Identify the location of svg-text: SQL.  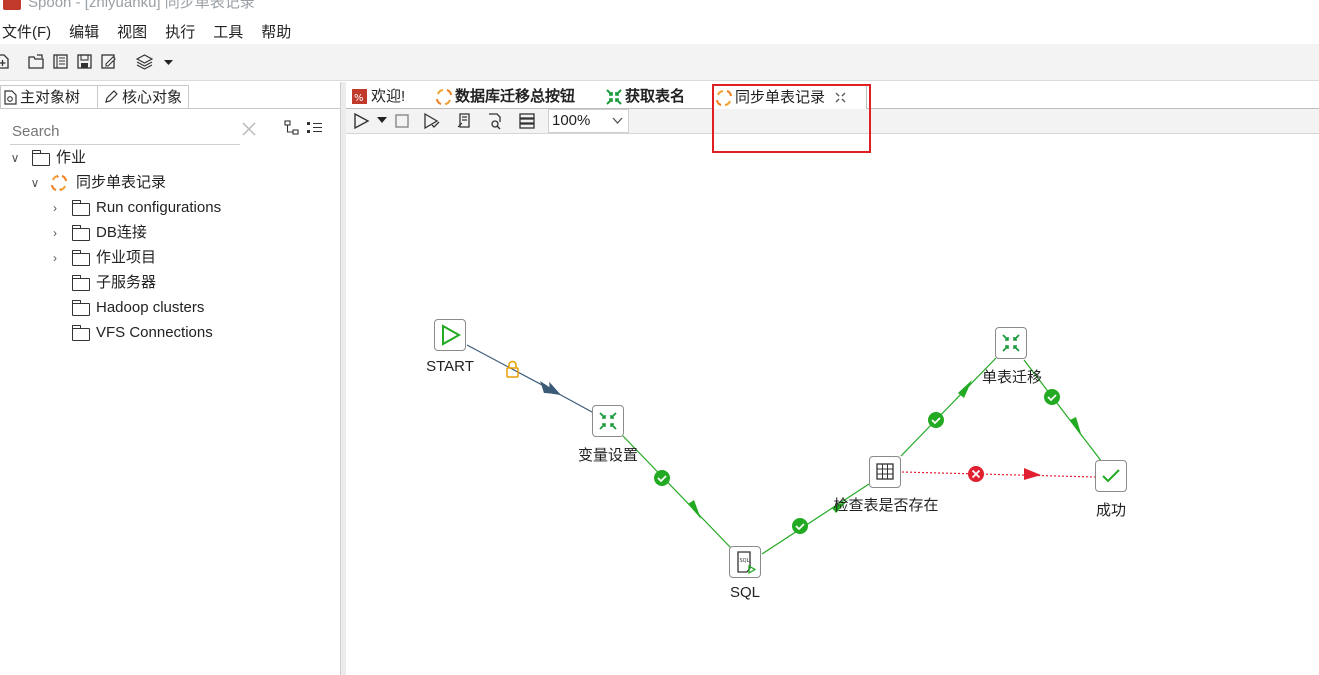
(745, 561).